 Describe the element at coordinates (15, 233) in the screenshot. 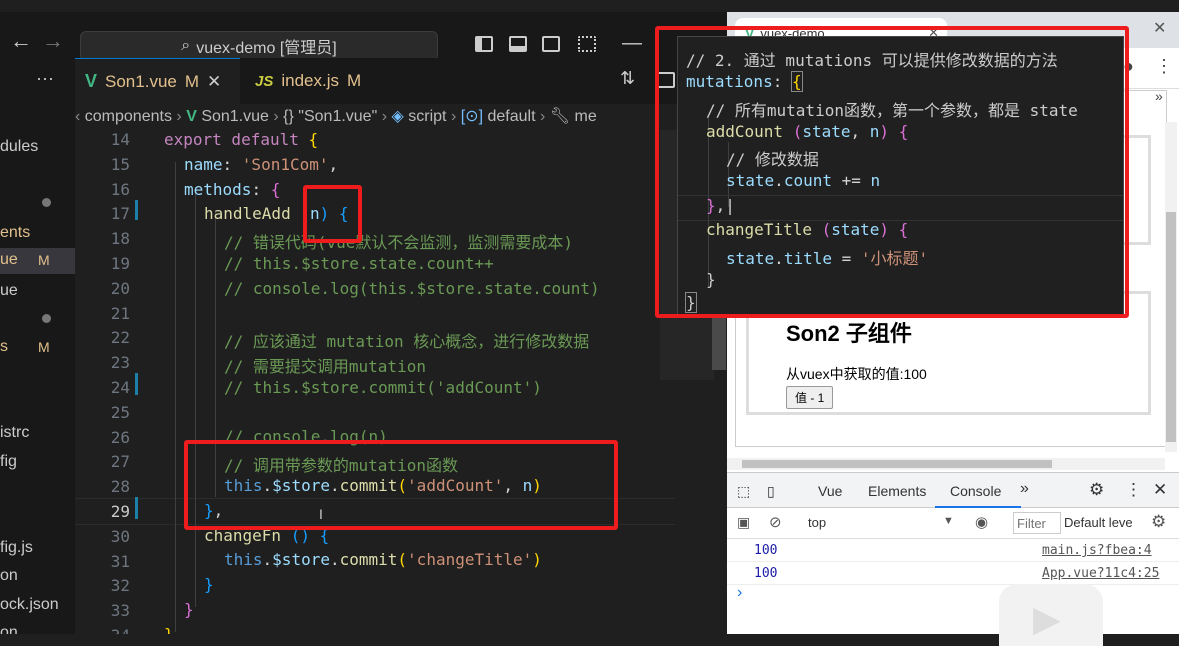

I see `explorer-item: ents` at that location.